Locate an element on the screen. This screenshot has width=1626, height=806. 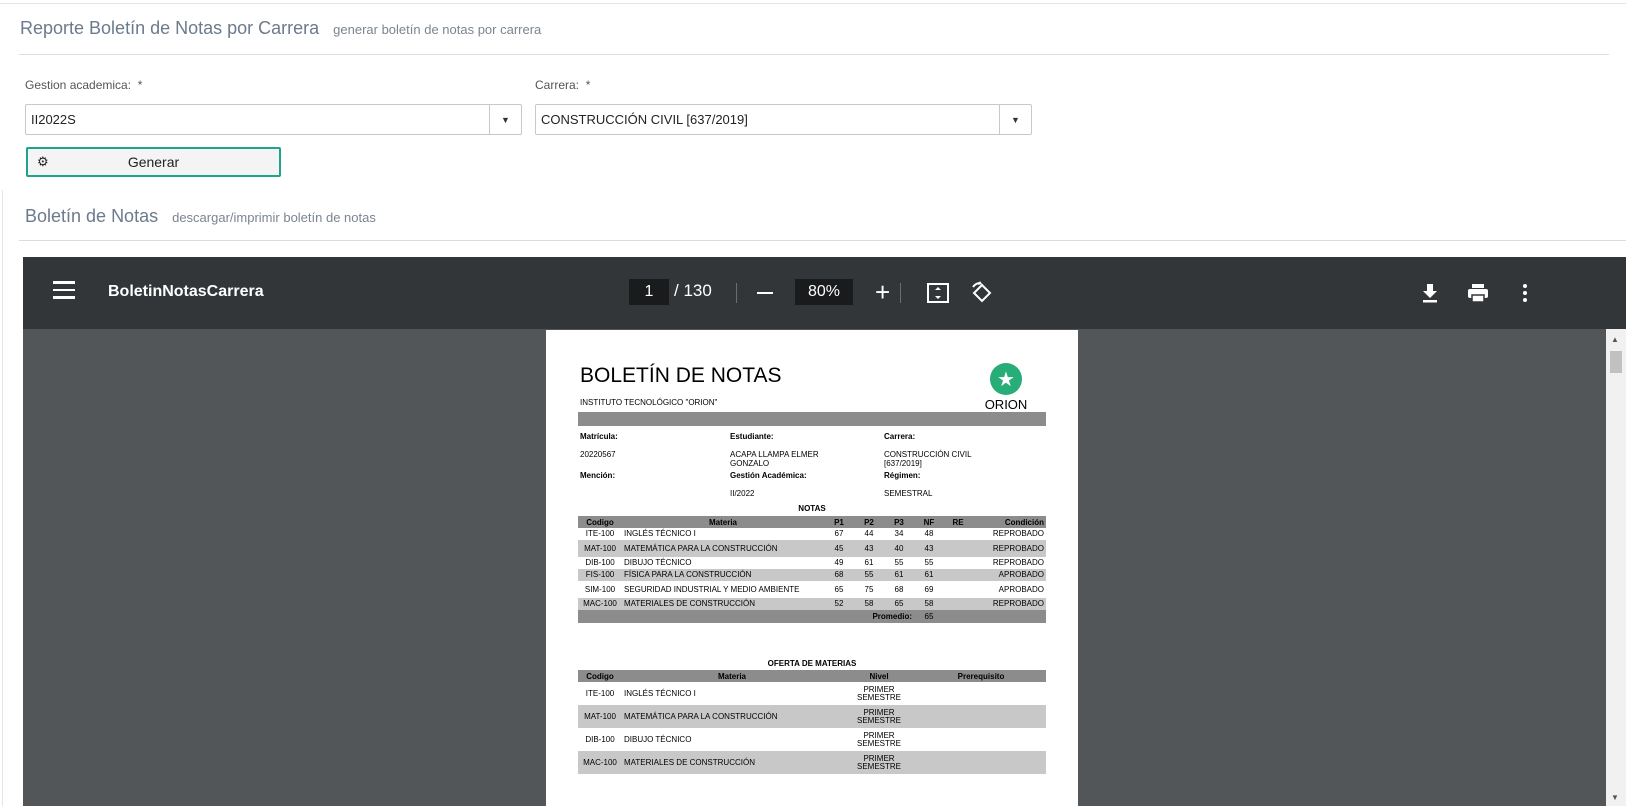
scroll-down-icon: ▼ is located at coordinates (1615, 797).